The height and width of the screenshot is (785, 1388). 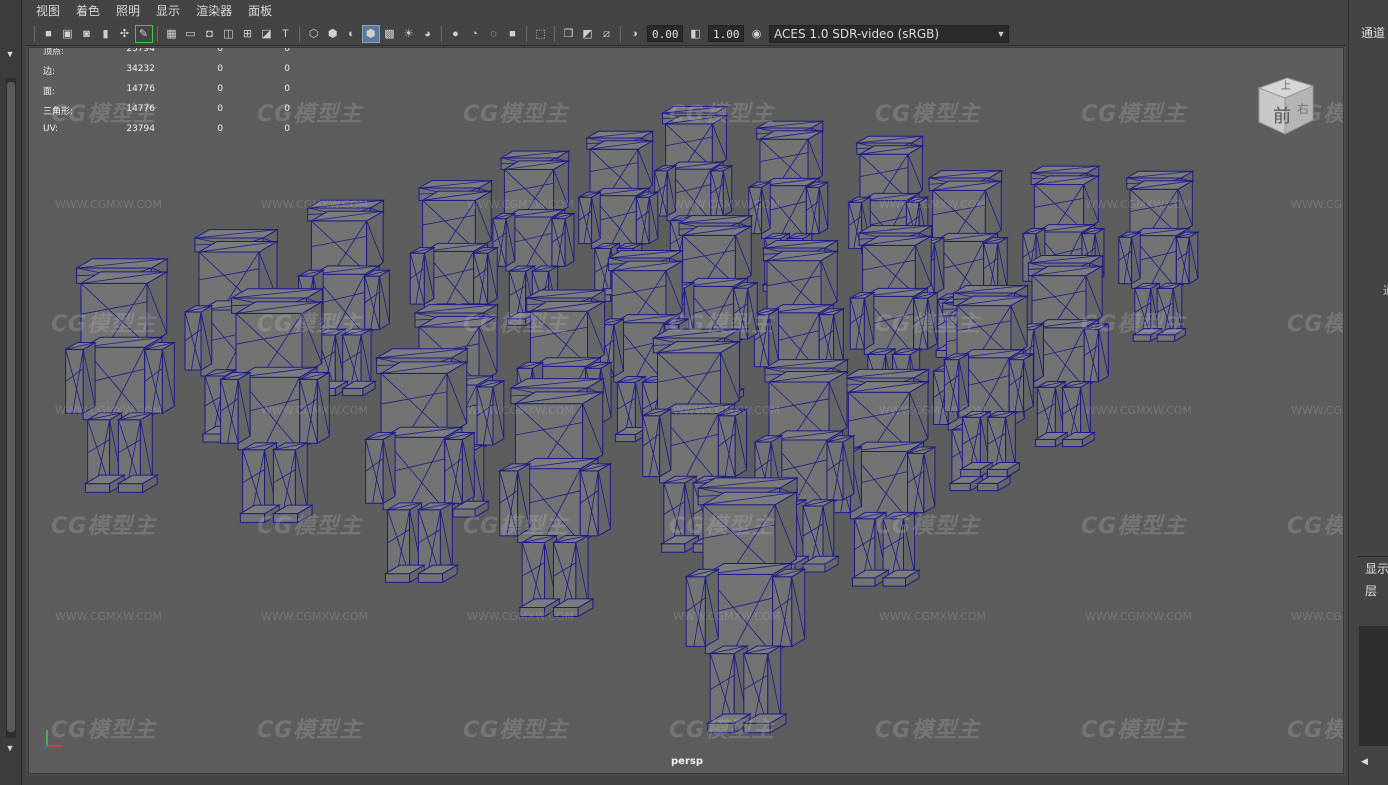 What do you see at coordinates (11, 407) in the screenshot?
I see `left-scrollbar-thumb` at bounding box center [11, 407].